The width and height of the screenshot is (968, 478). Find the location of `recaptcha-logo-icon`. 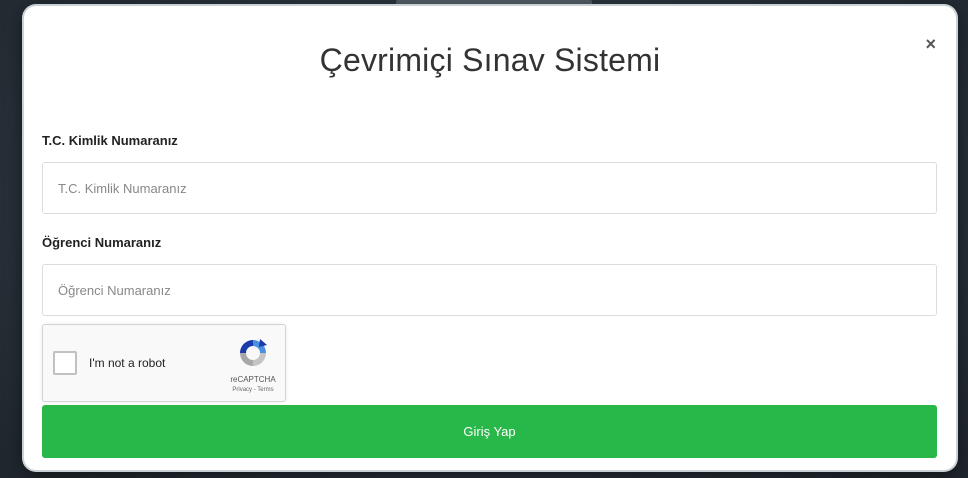

recaptcha-logo-icon is located at coordinates (253, 352).